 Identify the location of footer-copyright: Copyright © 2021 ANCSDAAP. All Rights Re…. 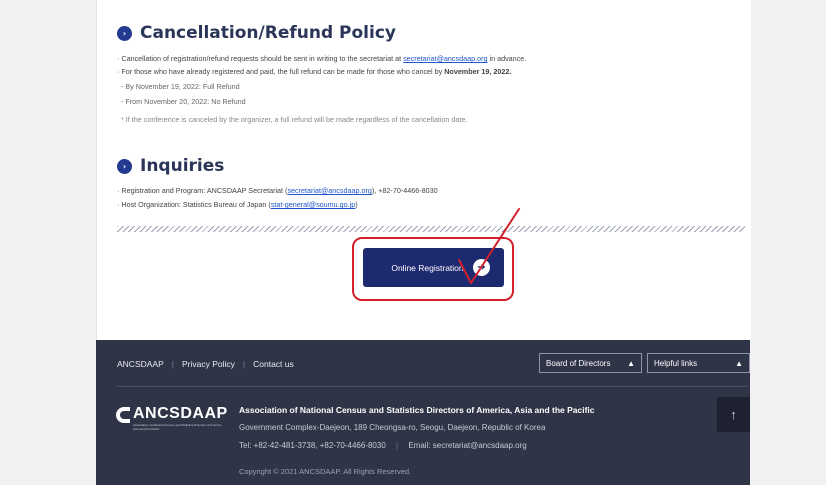
(325, 471).